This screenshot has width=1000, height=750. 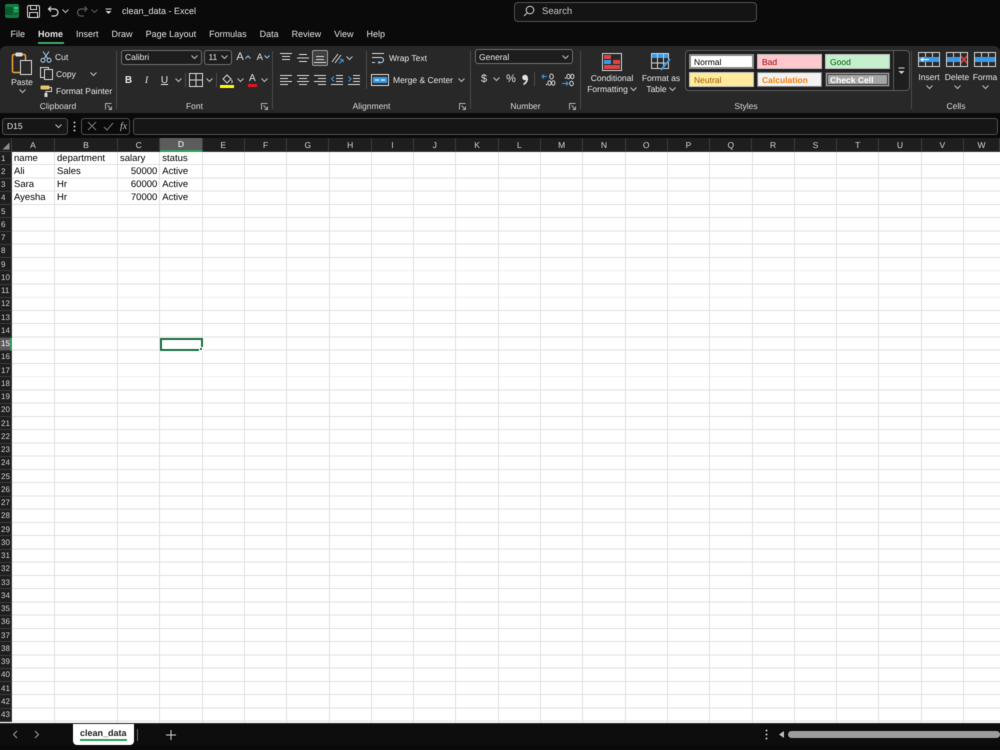 What do you see at coordinates (6, 622) in the screenshot?
I see `row-header: 36` at bounding box center [6, 622].